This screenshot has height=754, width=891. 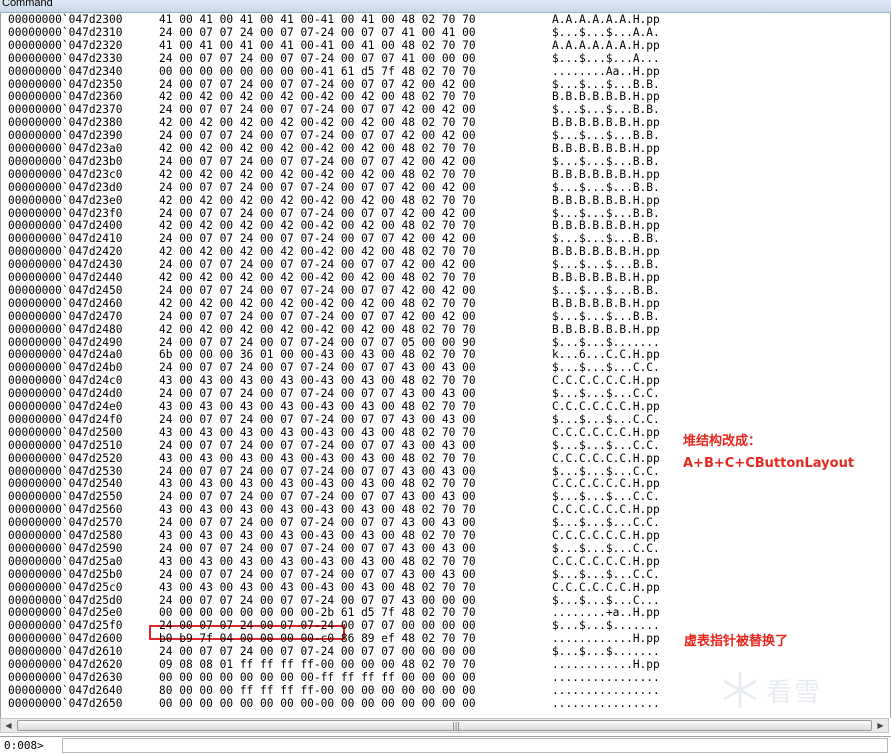 I want to click on dump-address: 00000000`047d2320, so click(x=65, y=45).